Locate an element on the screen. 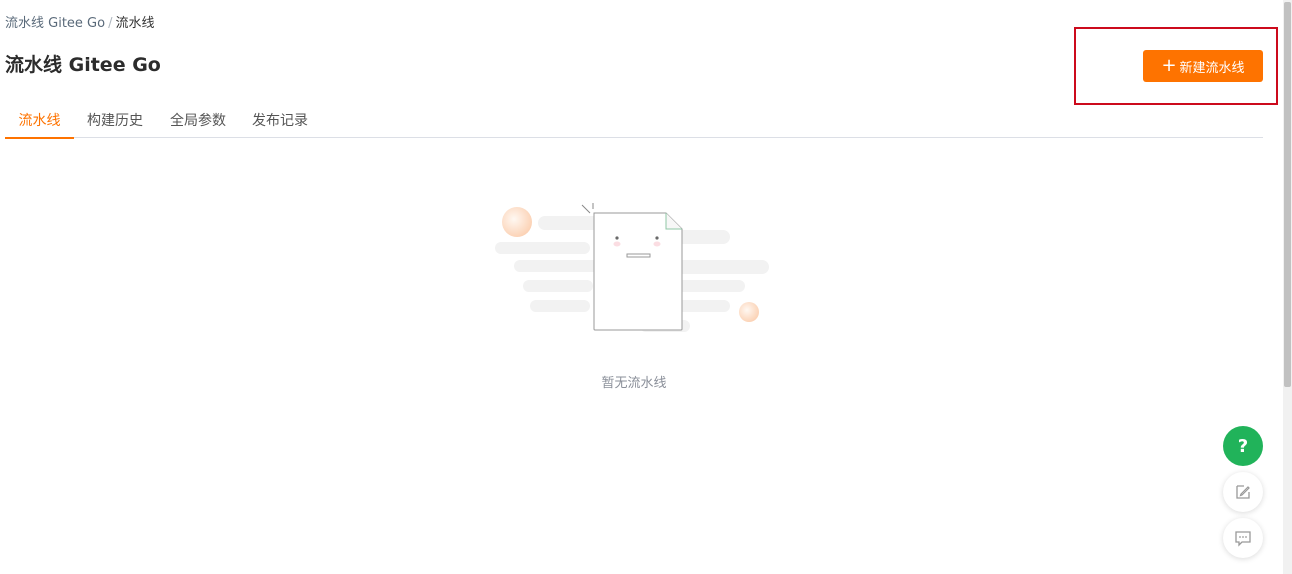  tab-global-params: 全局参数 is located at coordinates (198, 122).